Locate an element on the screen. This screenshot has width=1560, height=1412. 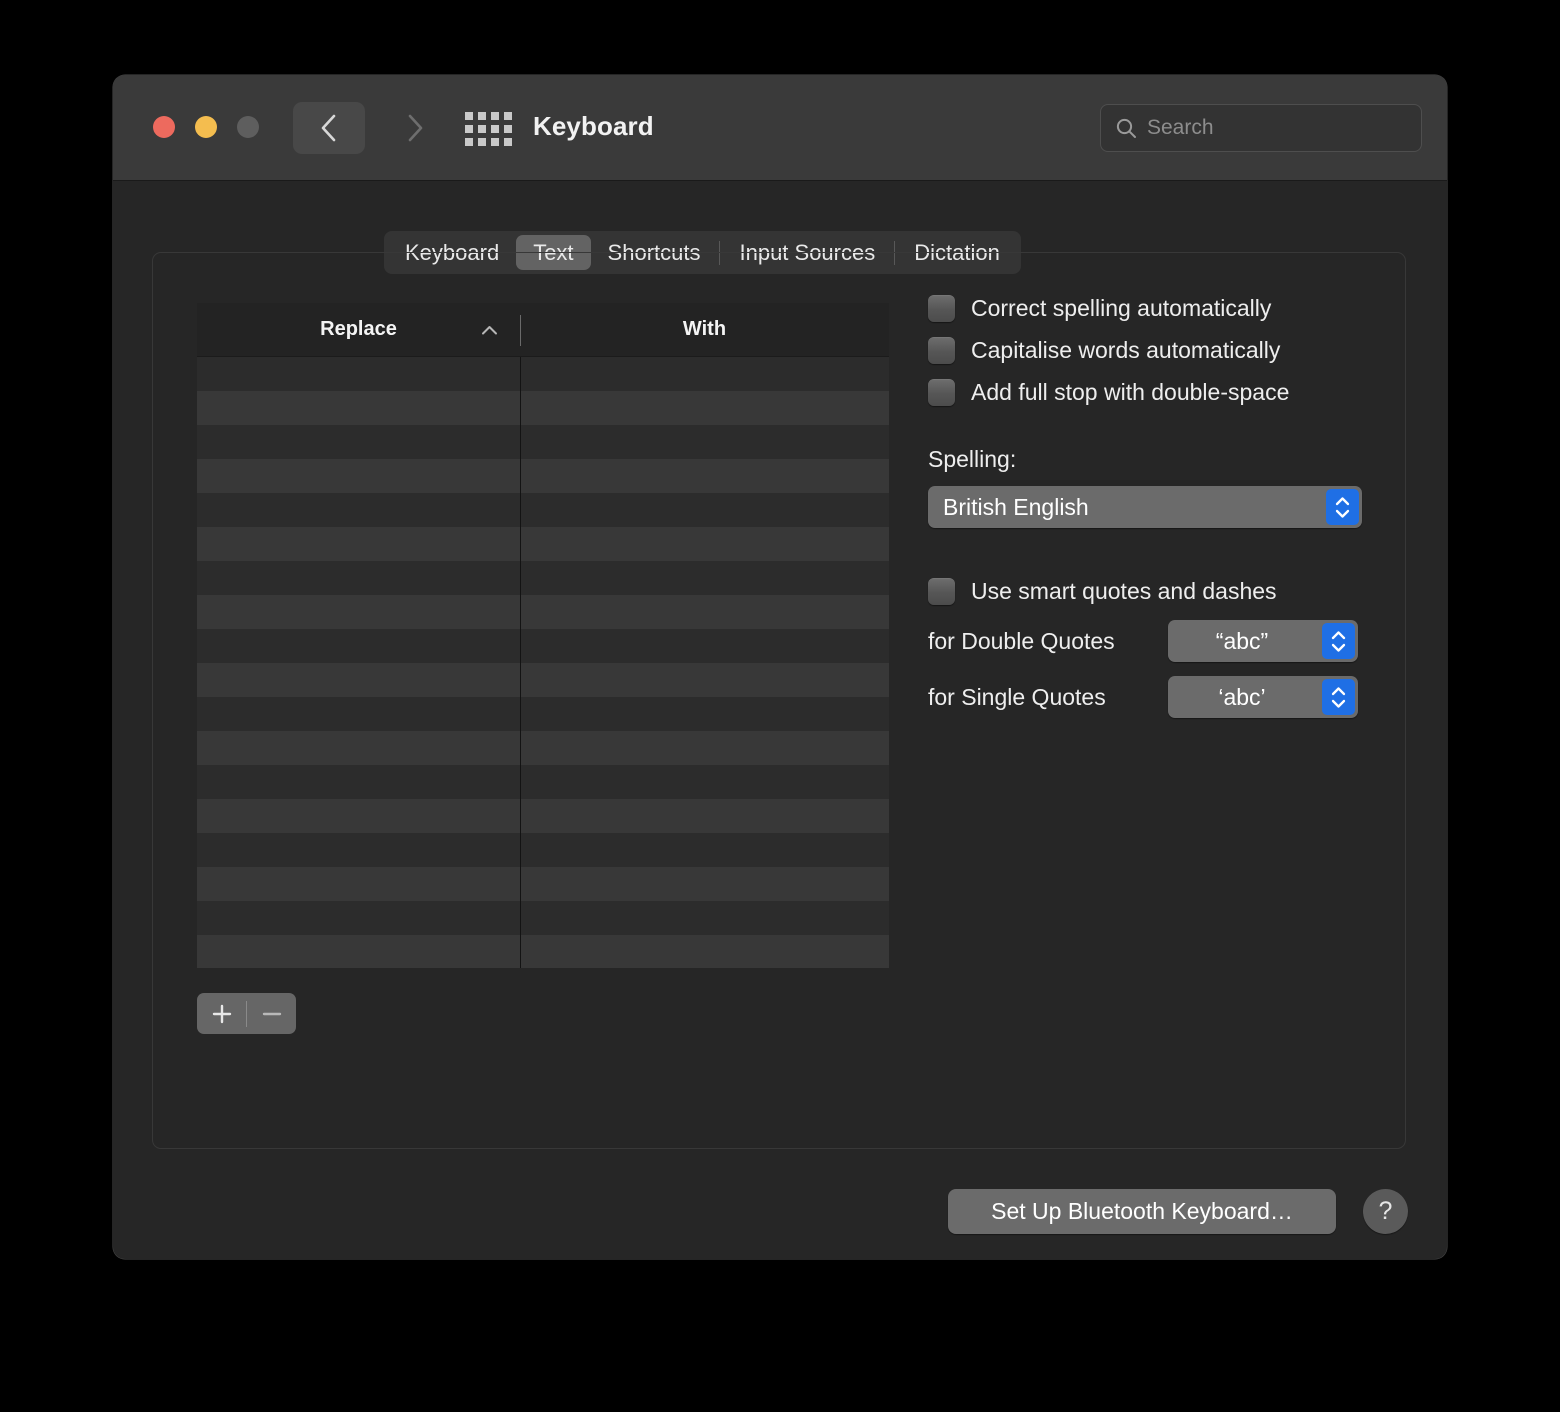
window-titlebar: Keyboard is located at coordinates (780, 128).